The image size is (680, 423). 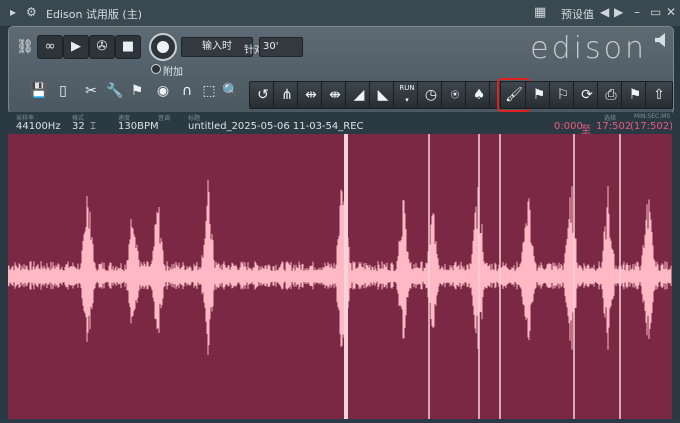 I want to click on grid-icon: ▦, so click(x=540, y=12).